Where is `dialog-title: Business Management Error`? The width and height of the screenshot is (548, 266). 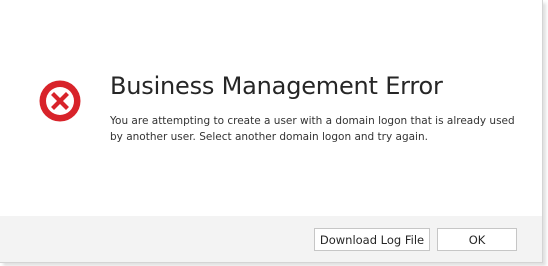
dialog-title: Business Management Error is located at coordinates (276, 86).